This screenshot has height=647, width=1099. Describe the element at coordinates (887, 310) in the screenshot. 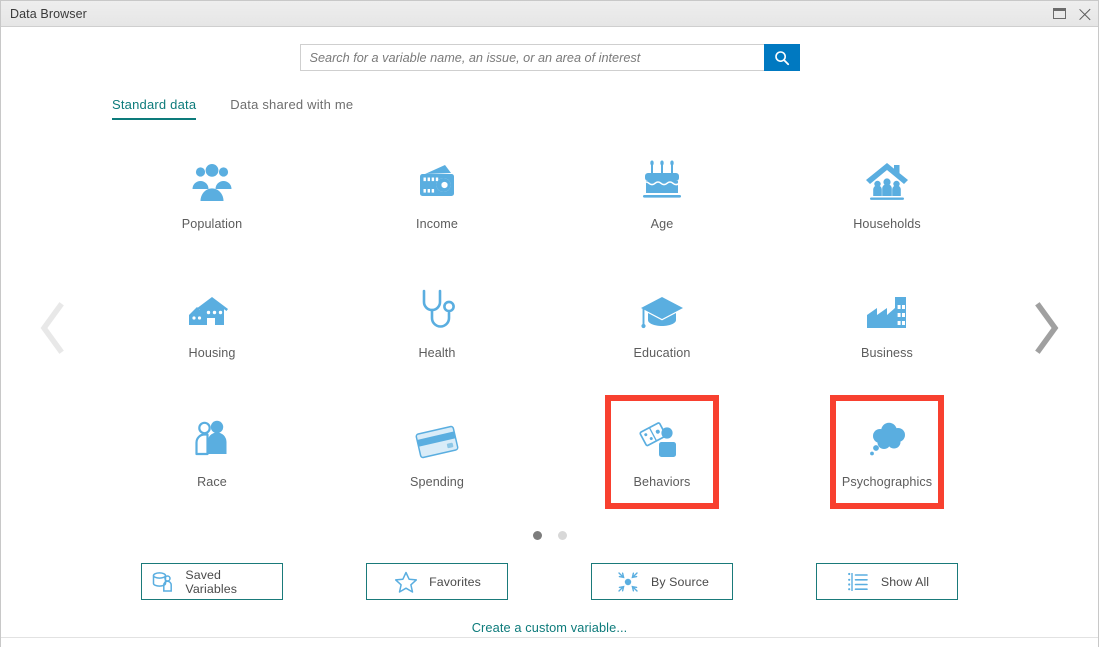

I see `factory-icon` at that location.